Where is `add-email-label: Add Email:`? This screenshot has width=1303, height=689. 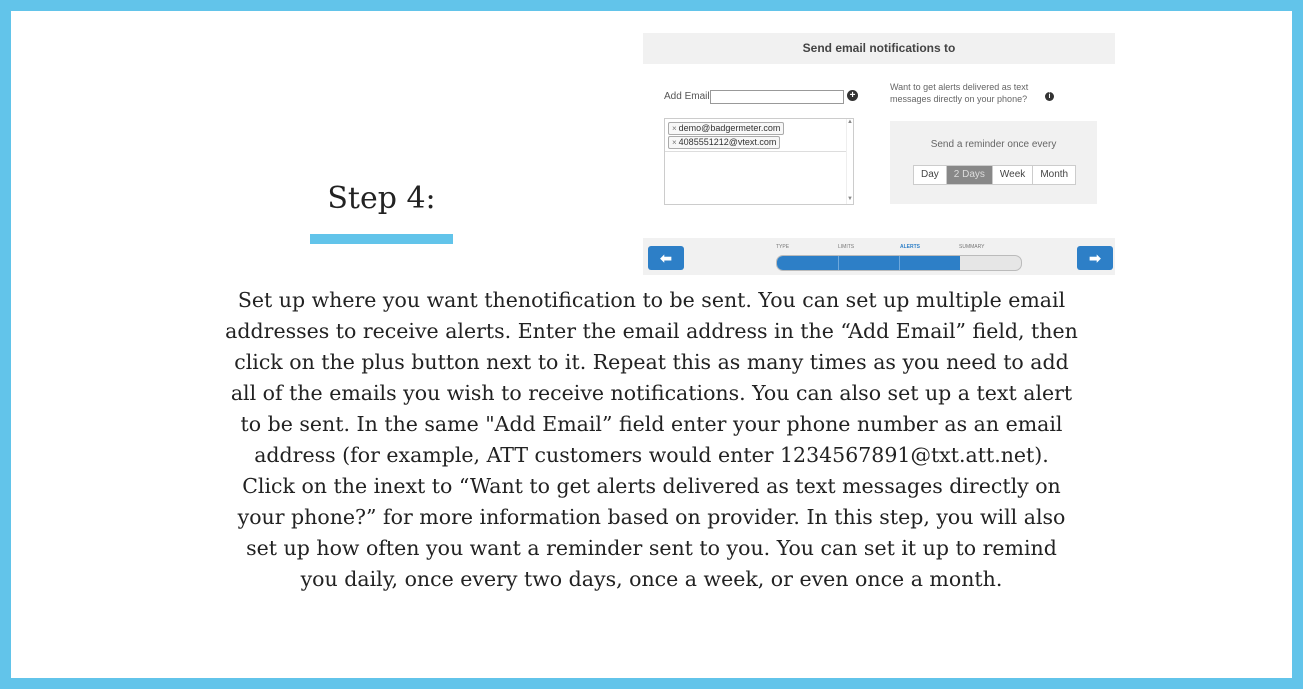
add-email-label: Add Email: is located at coordinates (688, 96).